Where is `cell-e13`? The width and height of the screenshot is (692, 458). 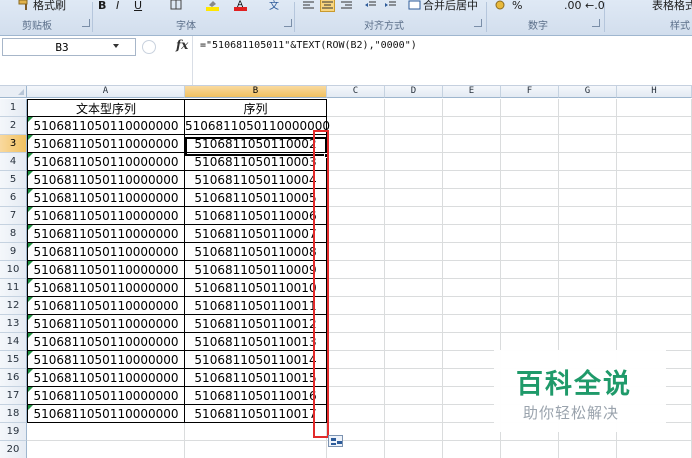
cell-e13 is located at coordinates (472, 324).